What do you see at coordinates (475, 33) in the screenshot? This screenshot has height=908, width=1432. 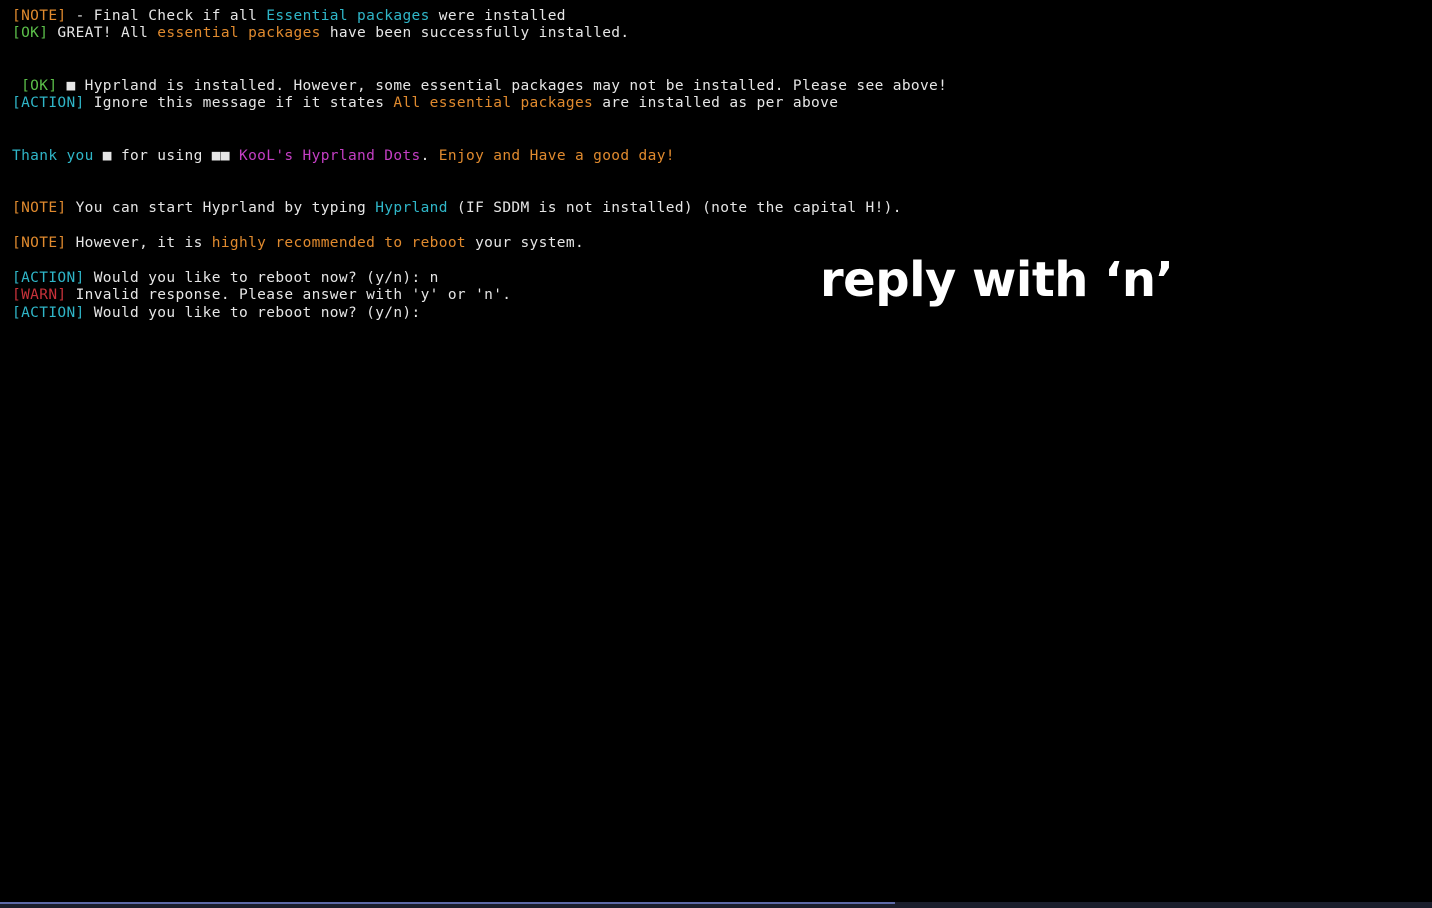 I see `terminal-segment: have been successfully installed.` at bounding box center [475, 33].